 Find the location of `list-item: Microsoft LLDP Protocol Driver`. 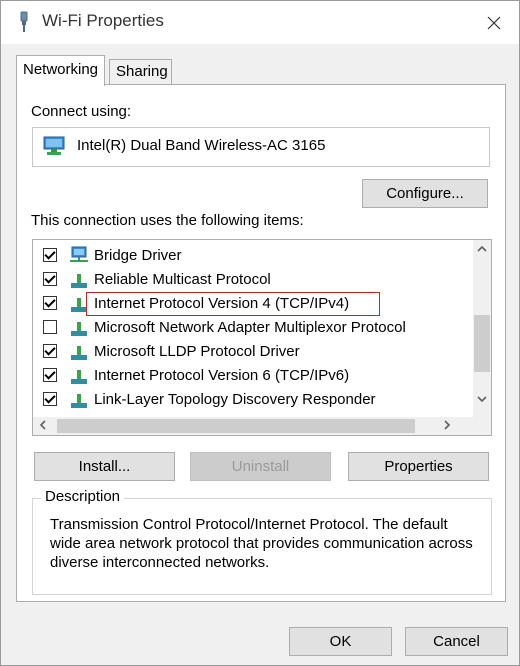

list-item: Microsoft LLDP Protocol Driver is located at coordinates (247, 352).